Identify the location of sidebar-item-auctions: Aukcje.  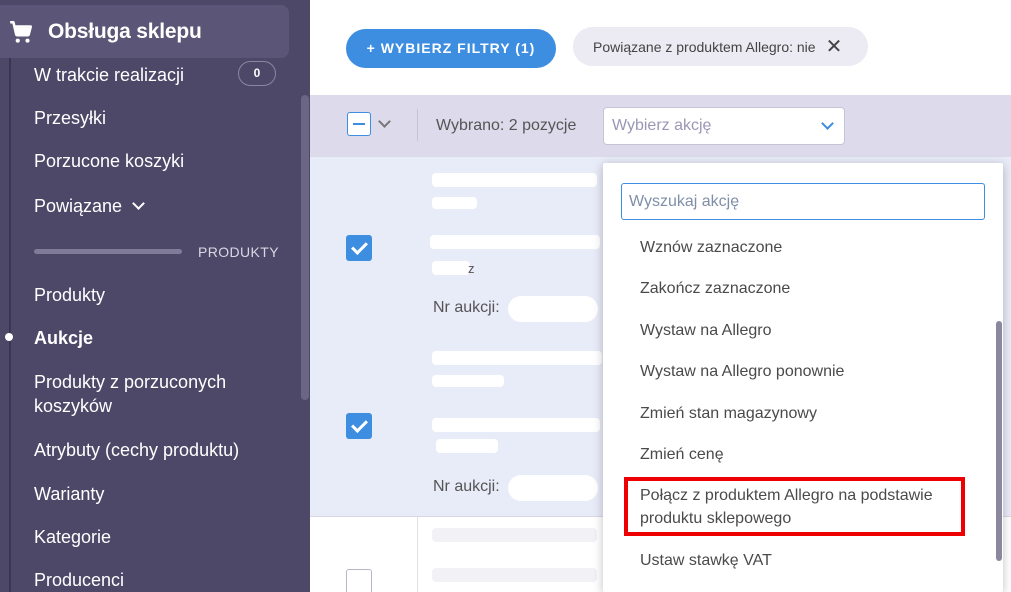
(63, 338).